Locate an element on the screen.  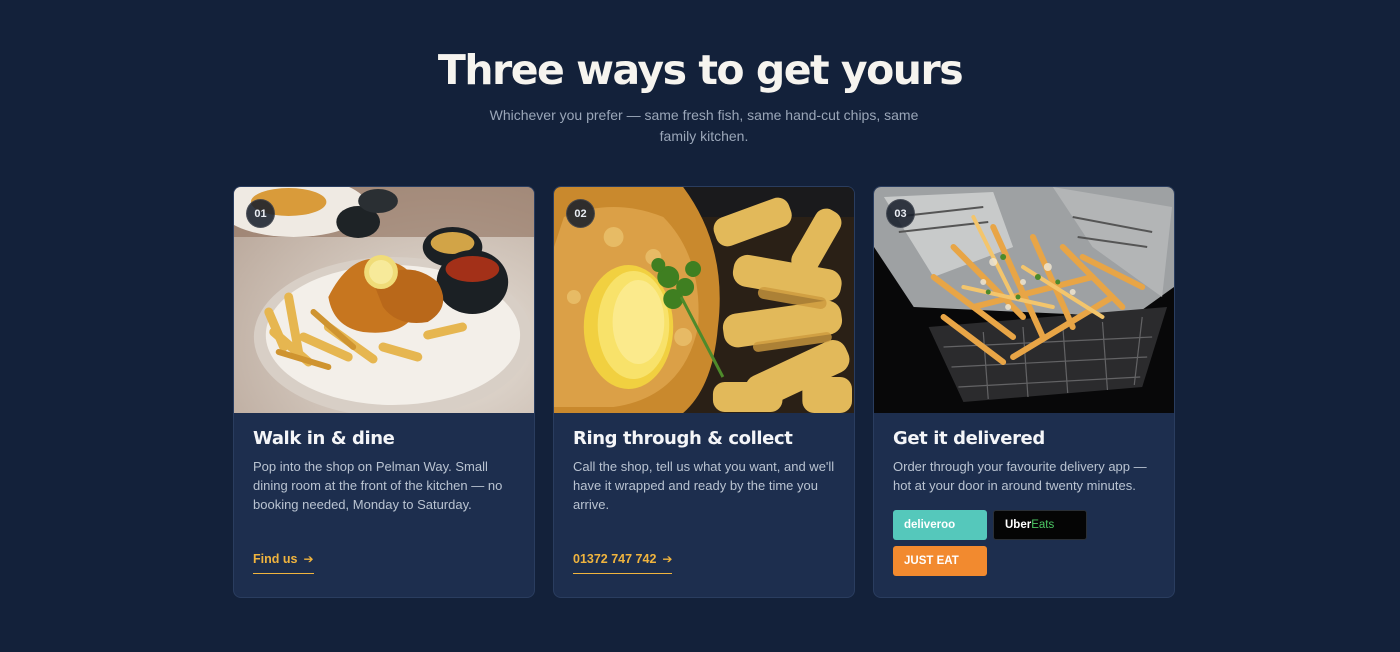
battered-fish-lemon-chips-photo: 02 is located at coordinates (704, 300).